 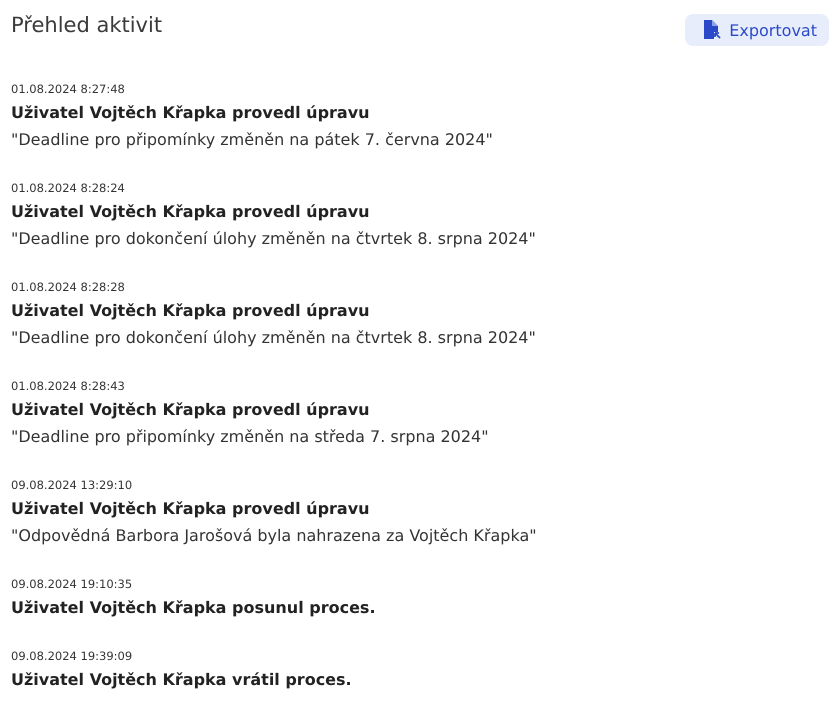 What do you see at coordinates (274, 536) in the screenshot?
I see `activity-detail: "Odpovědná Barbora Jarošová byla nahrazena za Vojtěch Křapka"` at bounding box center [274, 536].